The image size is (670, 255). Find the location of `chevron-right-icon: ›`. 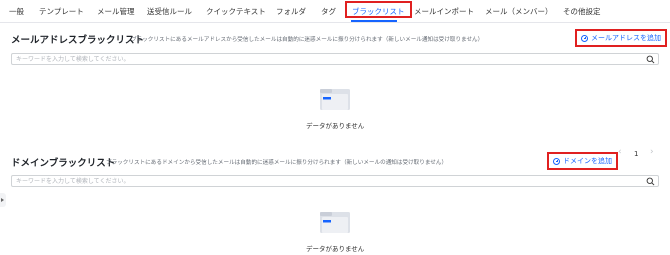

chevron-right-icon: › is located at coordinates (652, 152).